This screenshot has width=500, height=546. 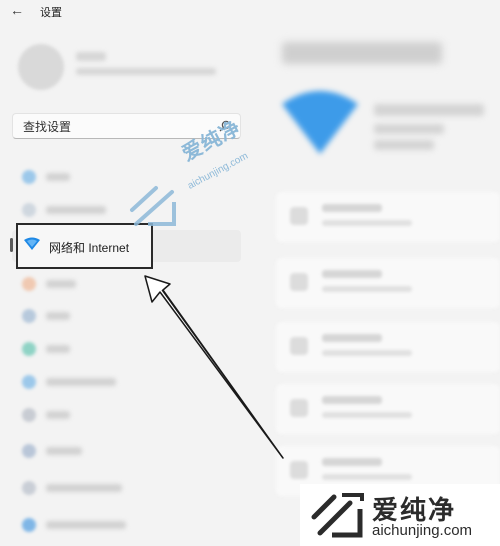 What do you see at coordinates (11, 245) in the screenshot?
I see `selection-indicator` at bounding box center [11, 245].